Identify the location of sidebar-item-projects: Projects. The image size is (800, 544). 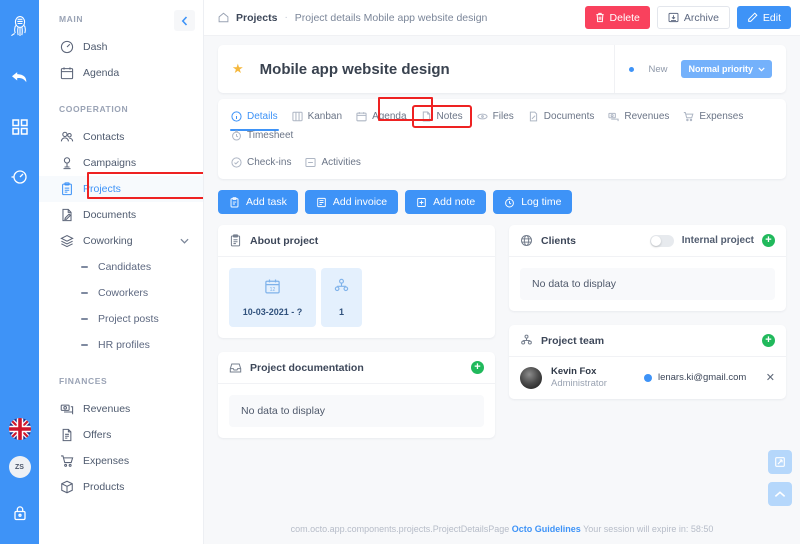
(121, 189).